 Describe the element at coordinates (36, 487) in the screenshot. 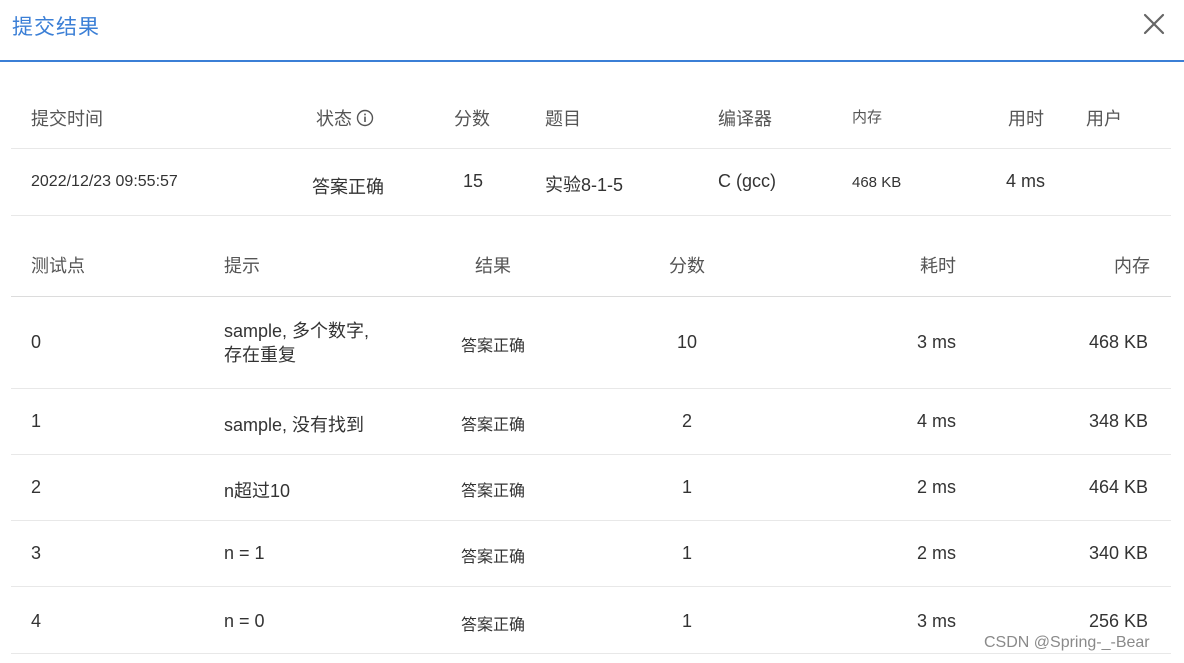

I see `test-case-id: 2` at that location.